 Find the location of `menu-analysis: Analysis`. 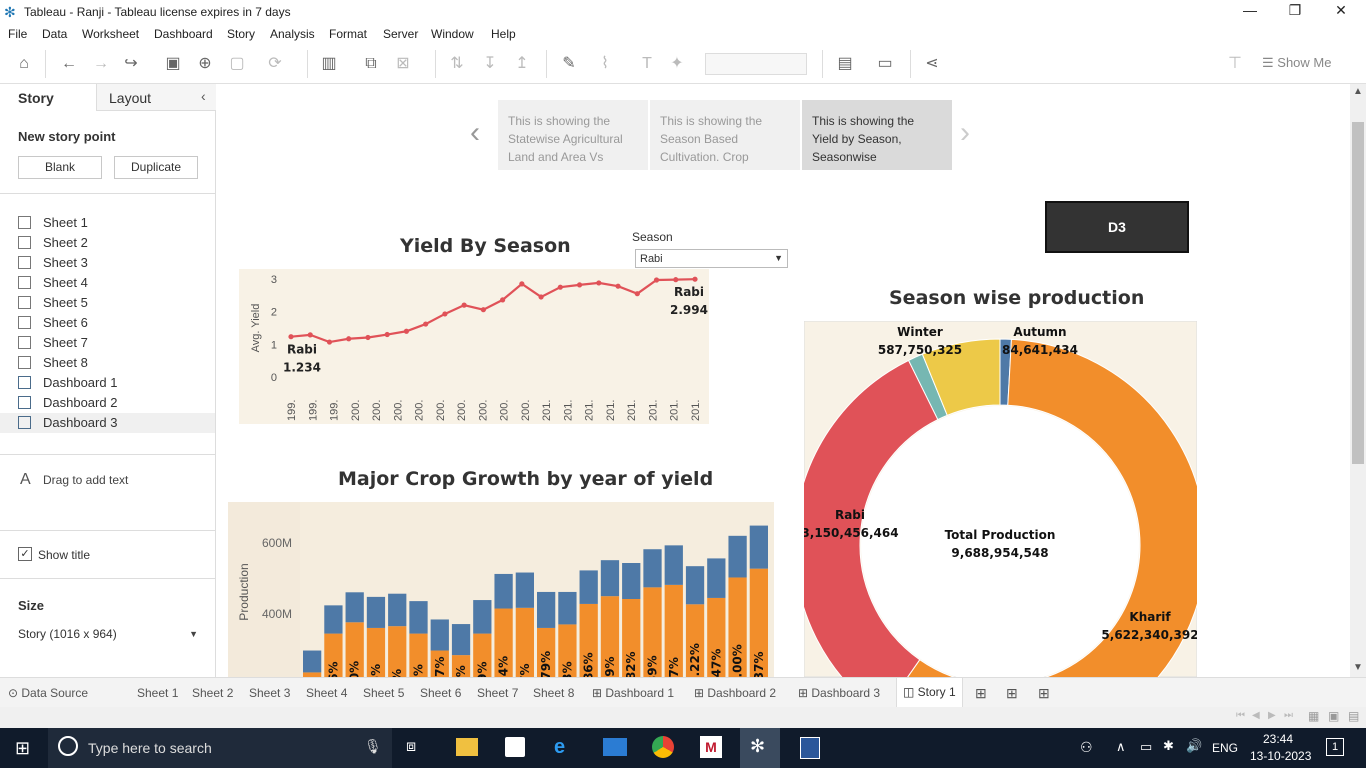

menu-analysis: Analysis is located at coordinates (292, 34).